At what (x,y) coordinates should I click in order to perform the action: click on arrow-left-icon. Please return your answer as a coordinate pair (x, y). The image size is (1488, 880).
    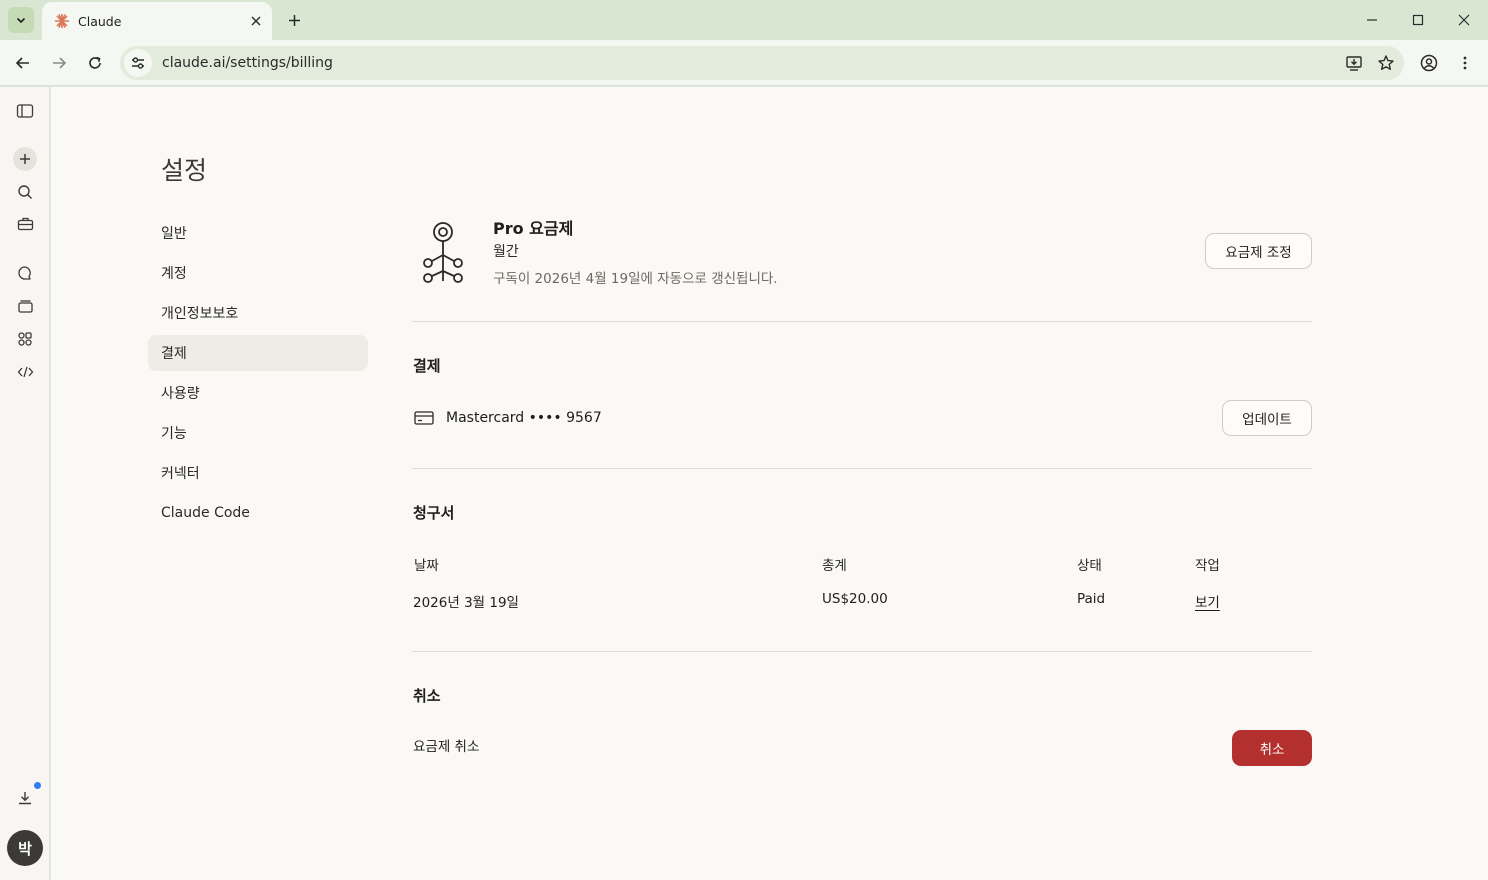
    Looking at the image, I should click on (22, 63).